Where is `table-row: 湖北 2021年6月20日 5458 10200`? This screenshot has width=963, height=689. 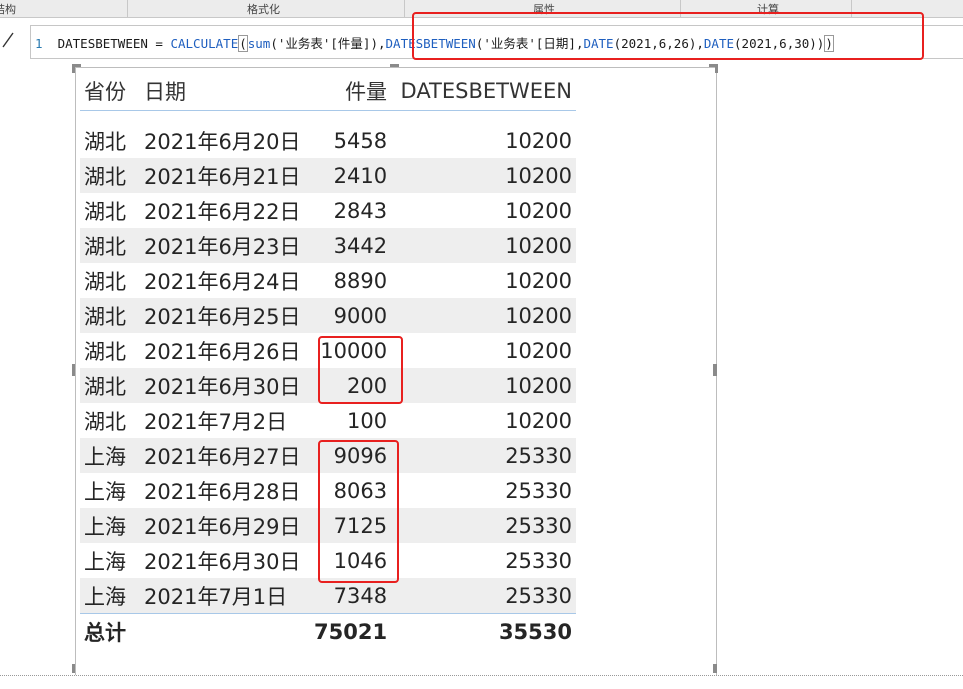 table-row: 湖北 2021年6月20日 5458 10200 is located at coordinates (328, 140).